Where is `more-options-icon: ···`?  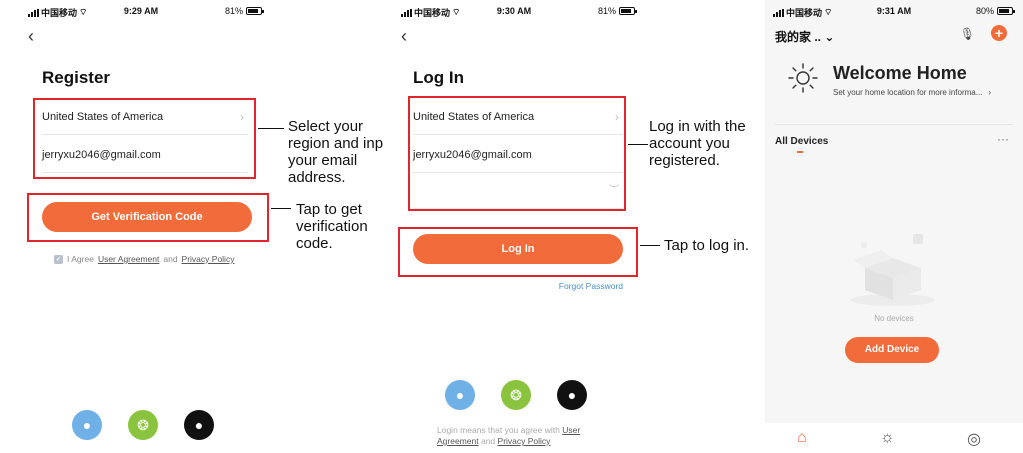
more-options-icon: ··· is located at coordinates (1003, 139).